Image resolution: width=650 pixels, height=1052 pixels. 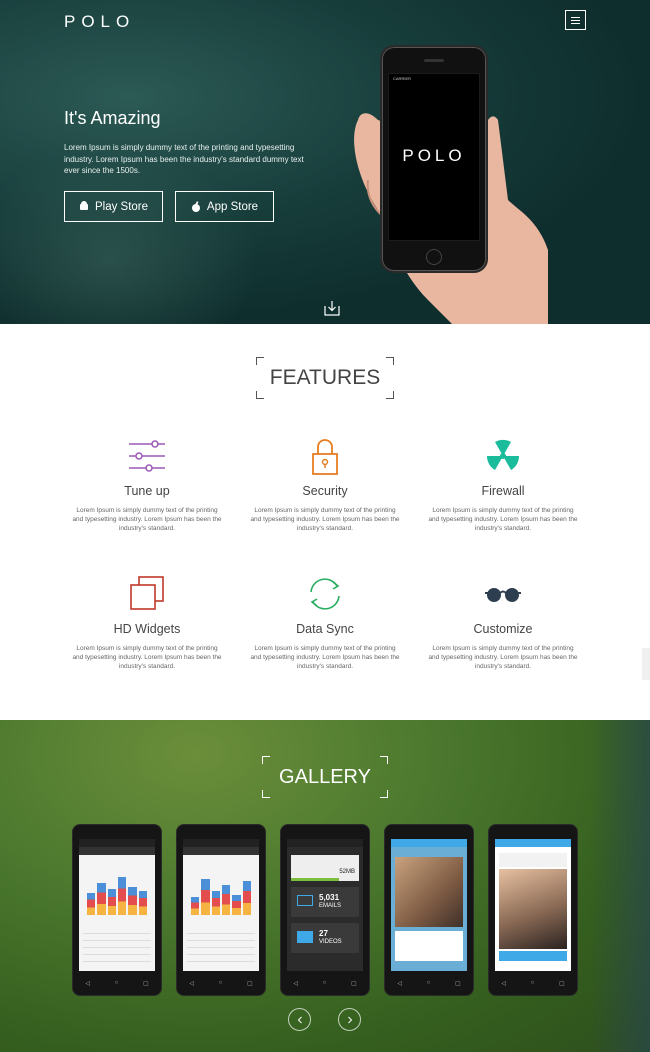 What do you see at coordinates (112, 118) in the screenshot?
I see `hero-title: It's Amazing` at bounding box center [112, 118].